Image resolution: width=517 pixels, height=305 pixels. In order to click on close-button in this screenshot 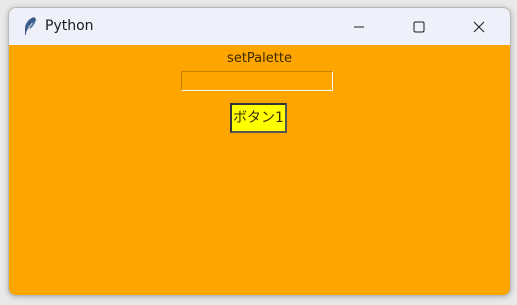, I will do `click(479, 26)`.